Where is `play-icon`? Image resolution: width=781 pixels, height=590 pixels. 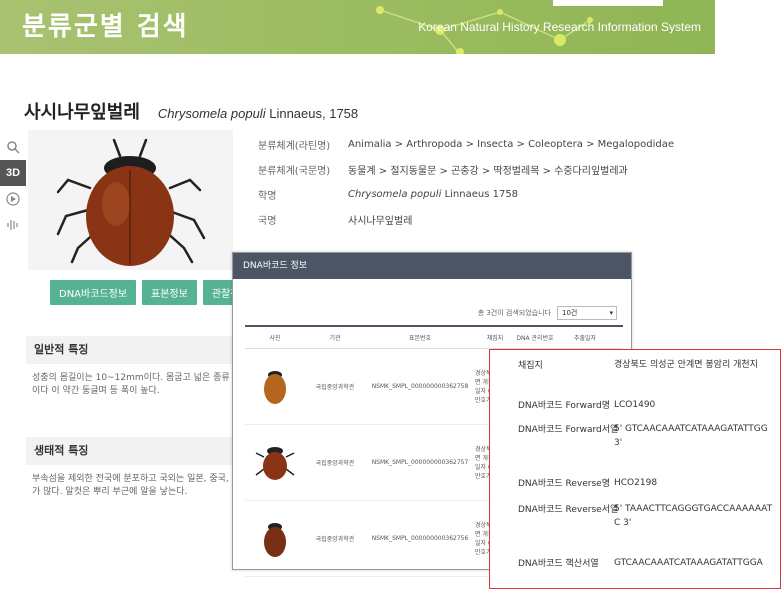 play-icon is located at coordinates (13, 199).